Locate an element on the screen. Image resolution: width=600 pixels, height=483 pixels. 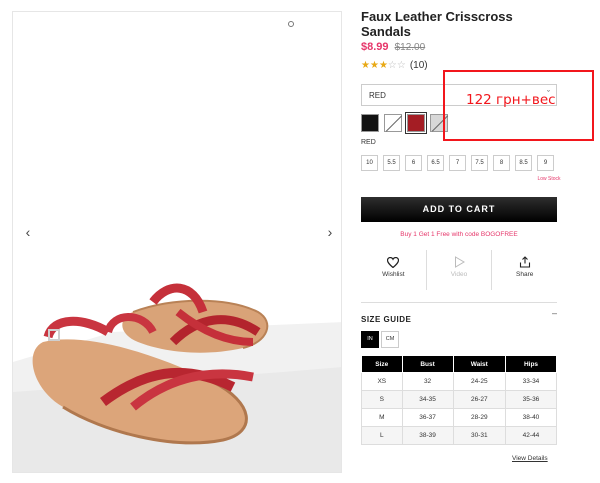
size-option: 5.5 is located at coordinates (391, 163).